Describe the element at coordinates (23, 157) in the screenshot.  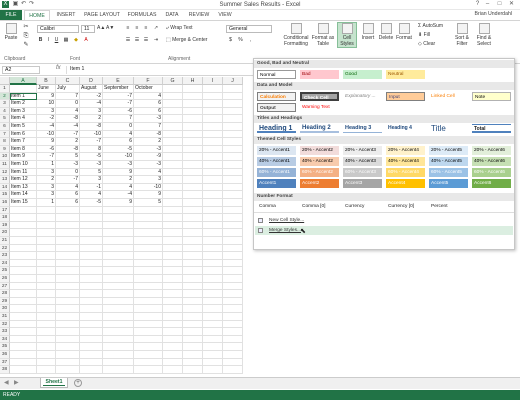
I see `cell: Item 9` at that location.